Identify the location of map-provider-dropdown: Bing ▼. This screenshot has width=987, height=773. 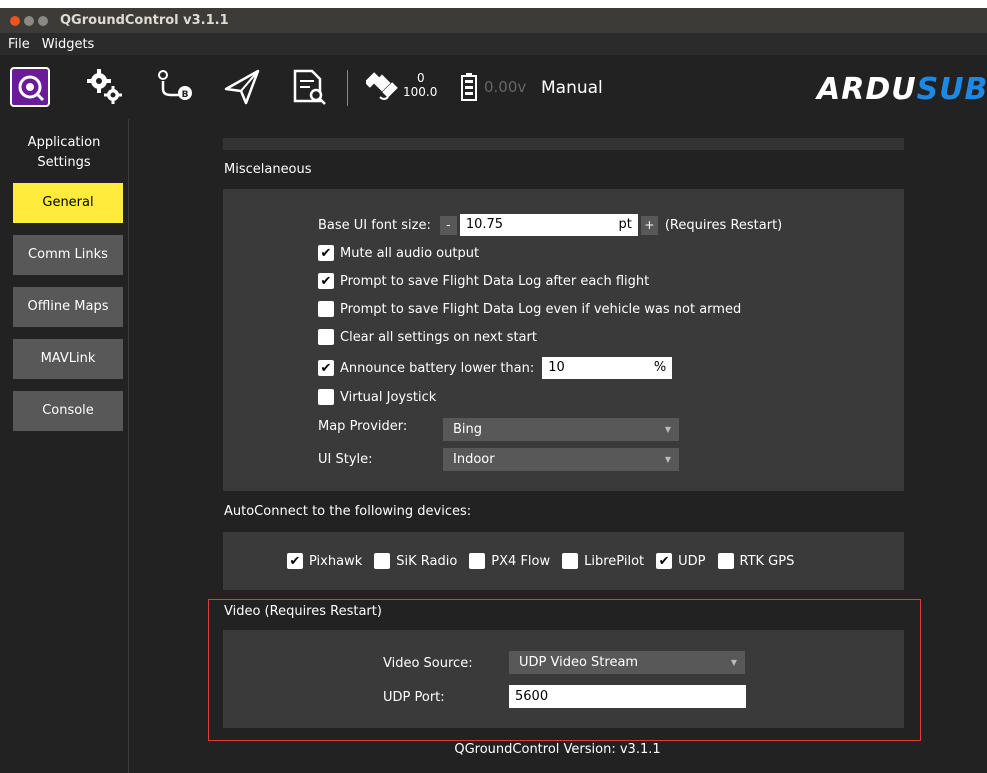
(561, 429).